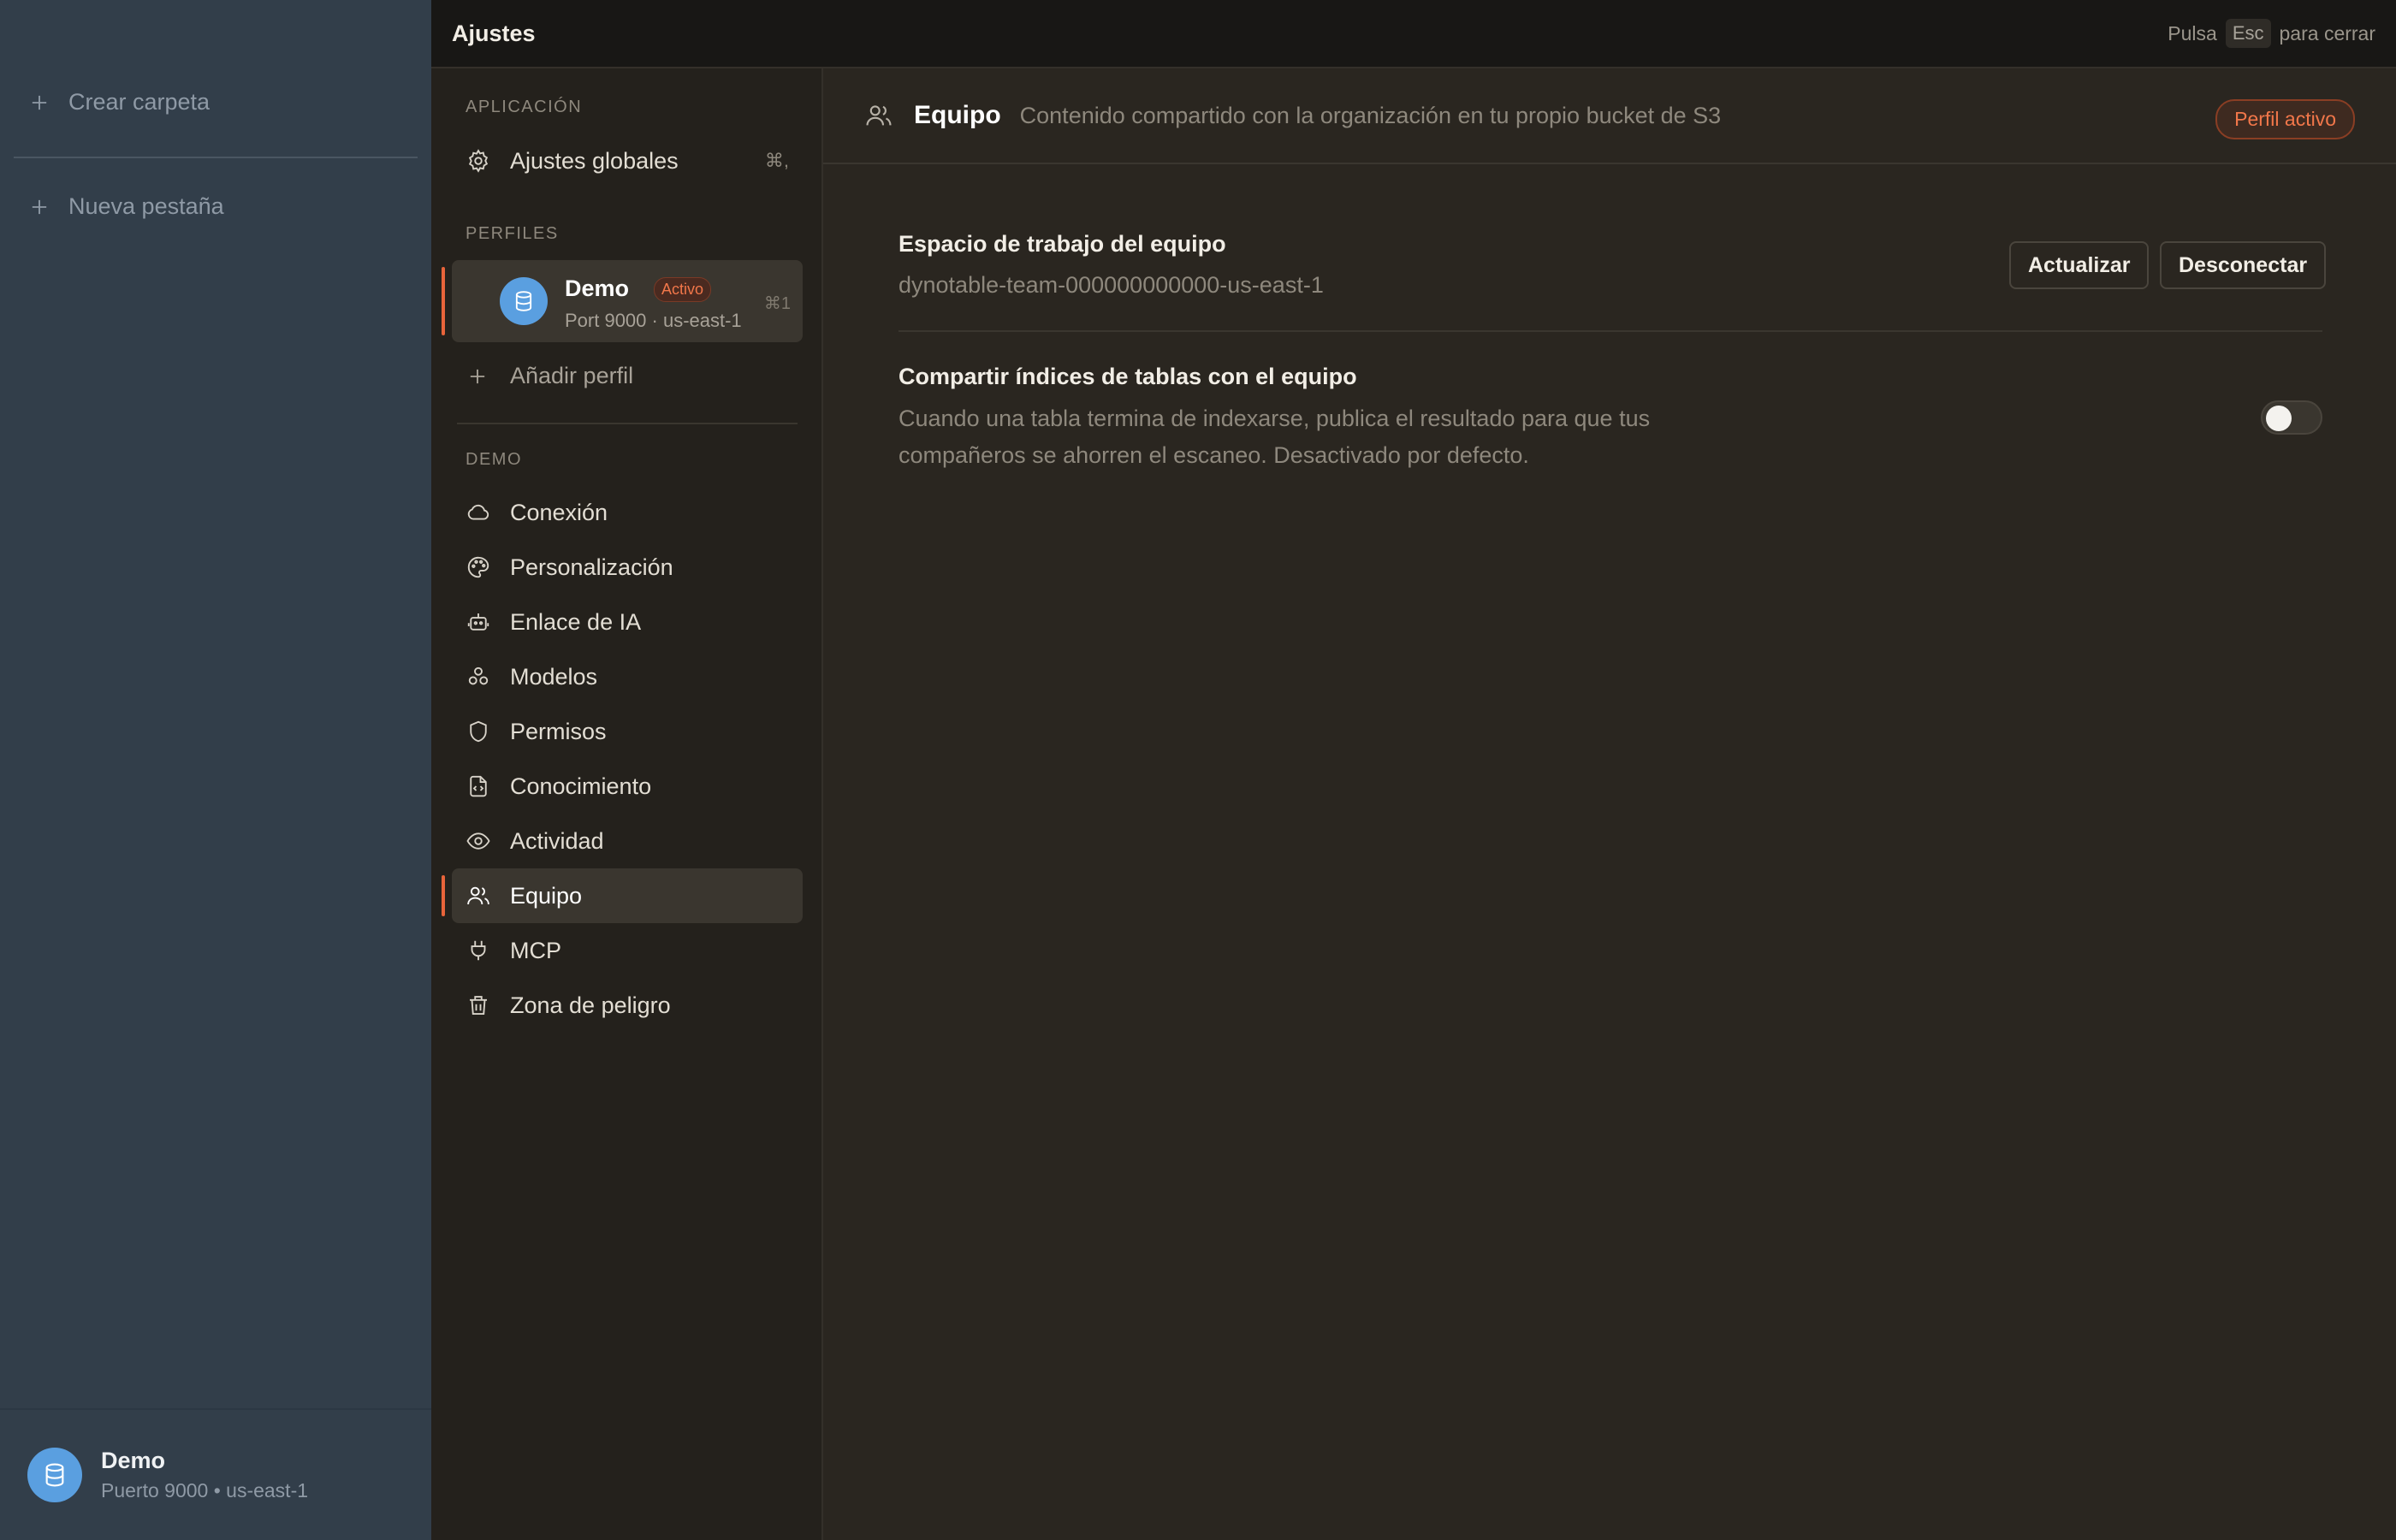  What do you see at coordinates (627, 895) in the screenshot?
I see `nav-item-team: Equipo` at bounding box center [627, 895].